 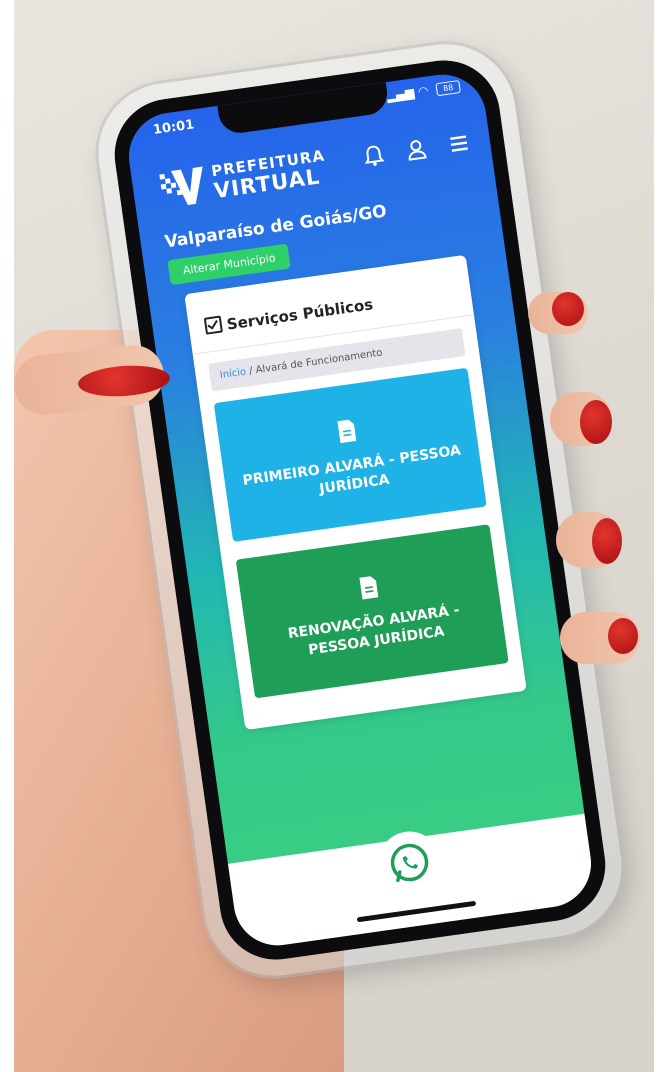 What do you see at coordinates (416, 149) in the screenshot?
I see `user-icon` at bounding box center [416, 149].